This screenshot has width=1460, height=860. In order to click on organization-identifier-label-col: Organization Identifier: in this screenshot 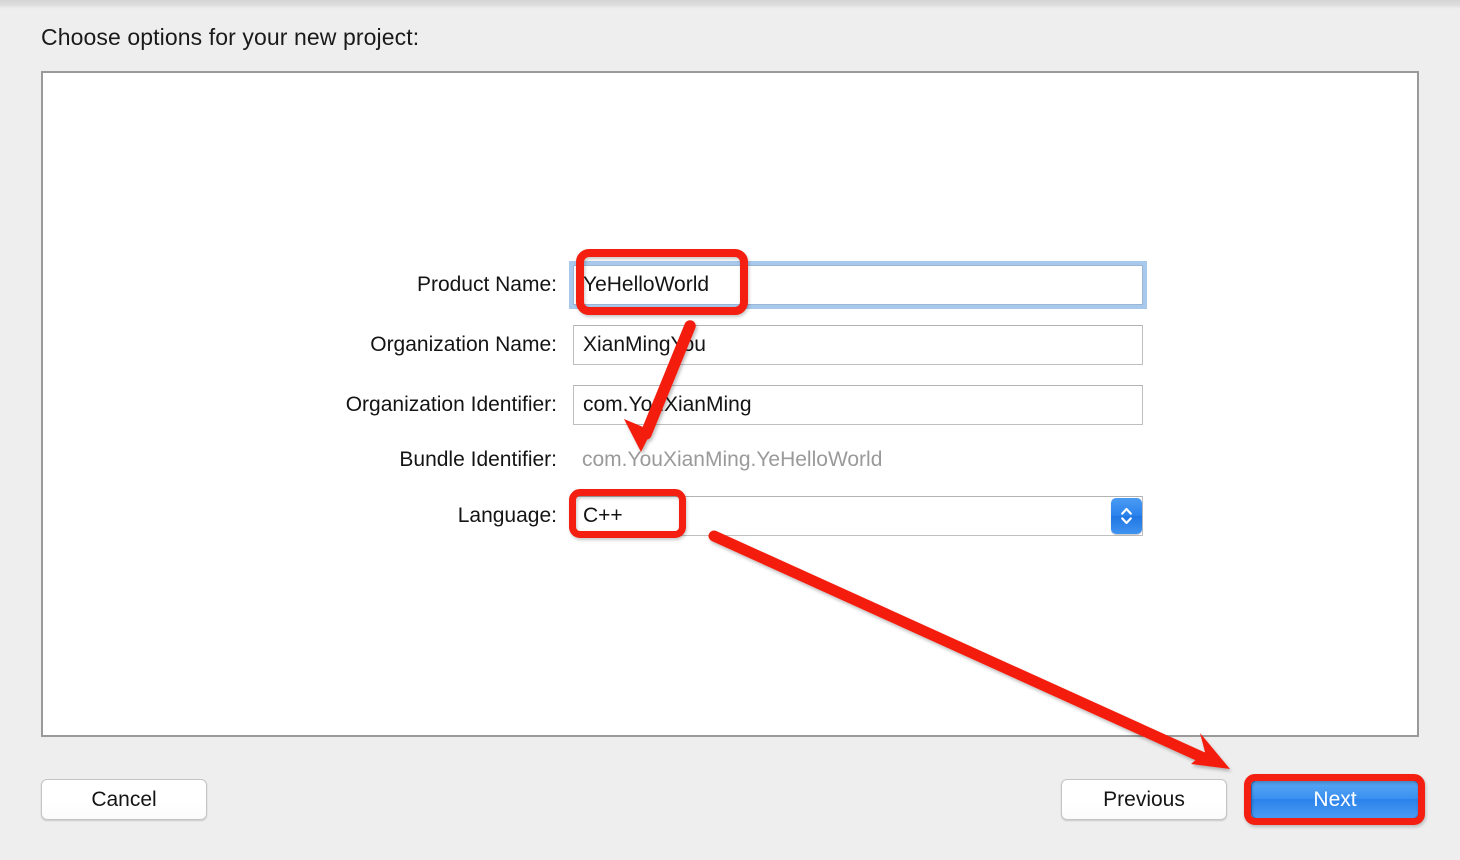, I will do `click(278, 405)`.